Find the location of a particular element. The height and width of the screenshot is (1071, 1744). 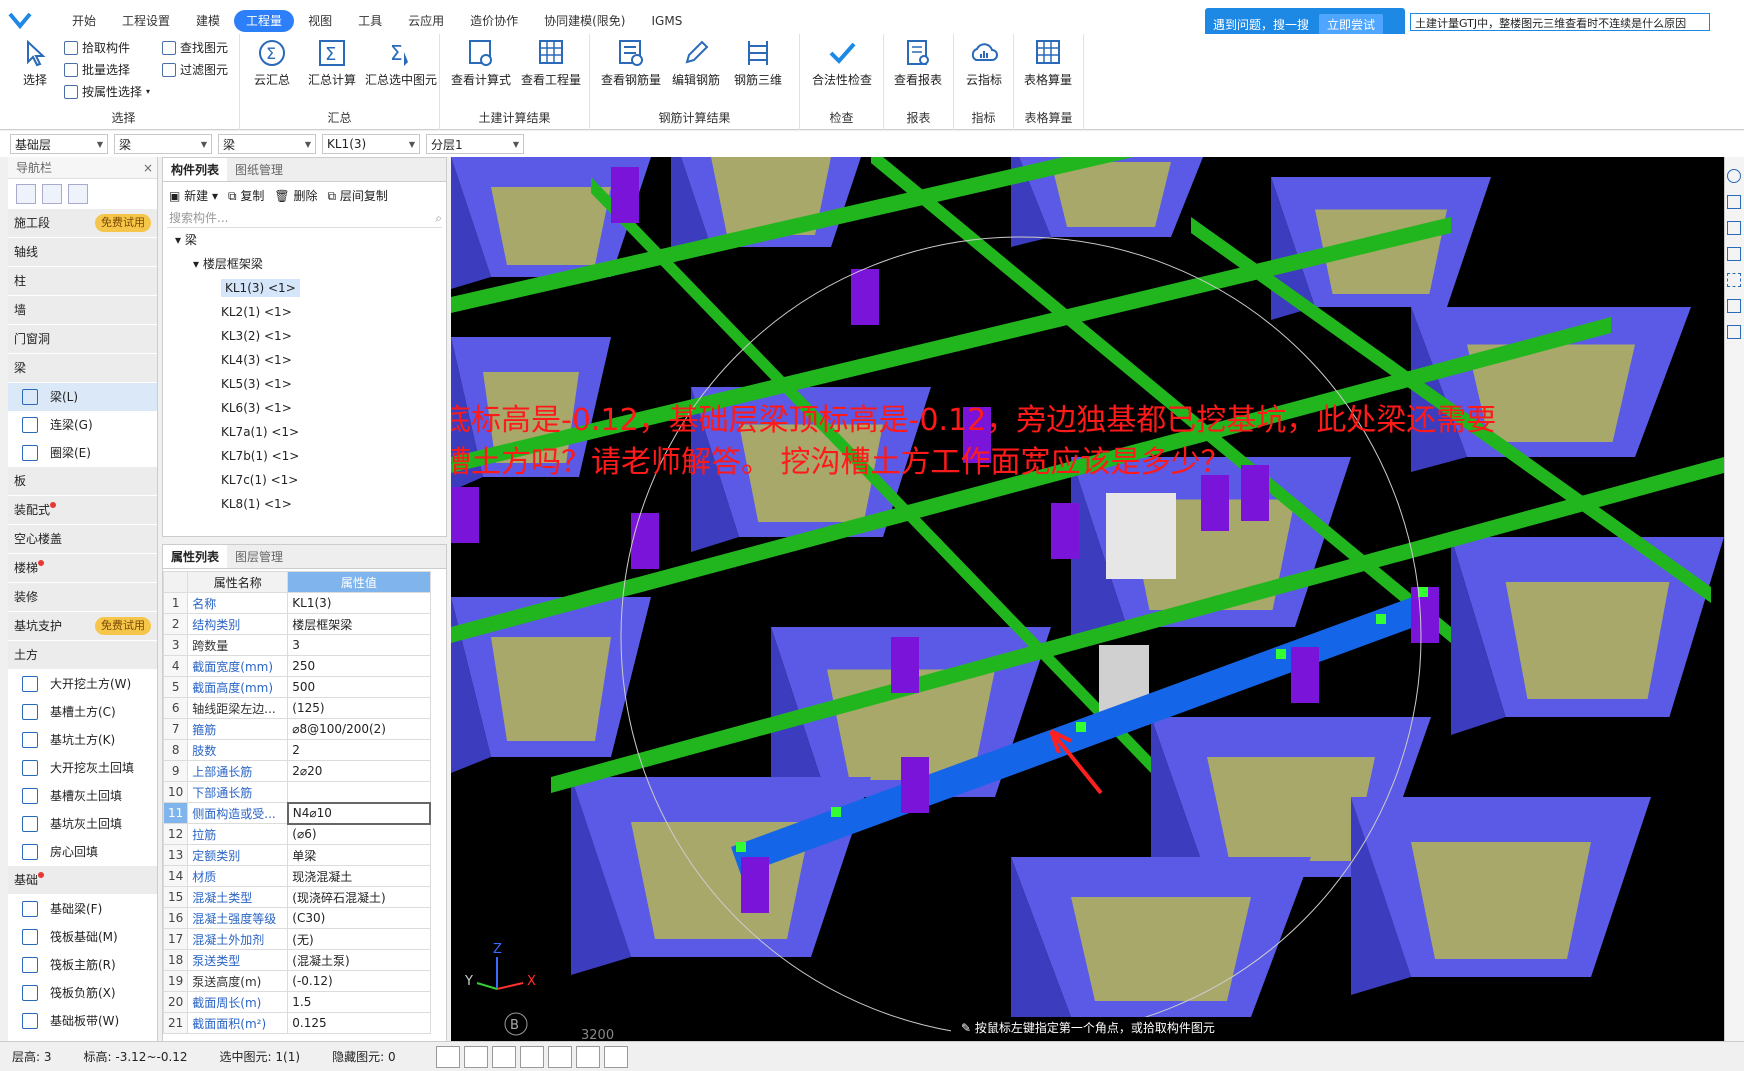

layer-select: 分层1 ▼ is located at coordinates (475, 144).